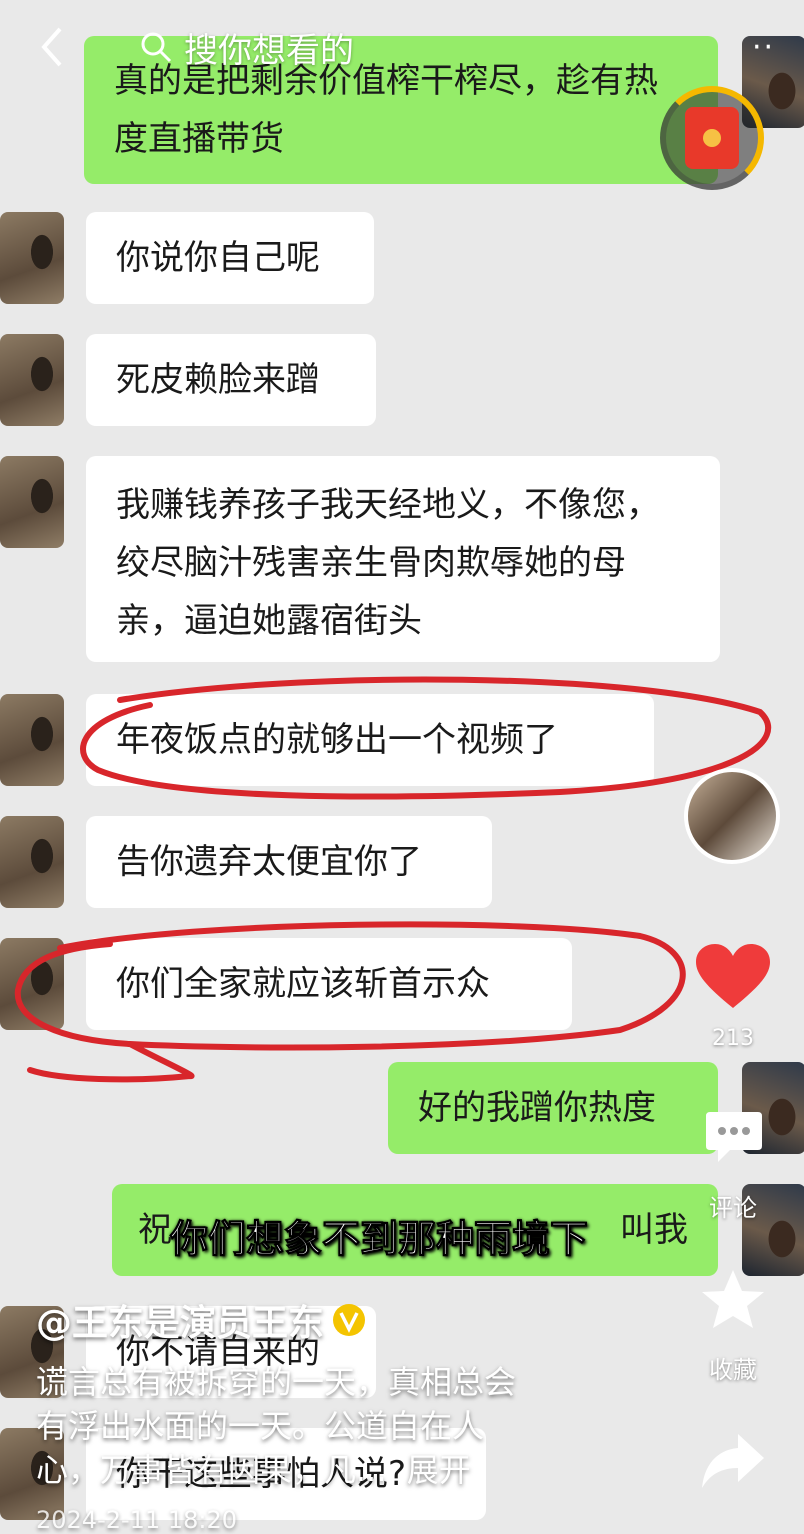 The width and height of the screenshot is (804, 1534). I want to click on verified-badge-icon, so click(349, 1320).